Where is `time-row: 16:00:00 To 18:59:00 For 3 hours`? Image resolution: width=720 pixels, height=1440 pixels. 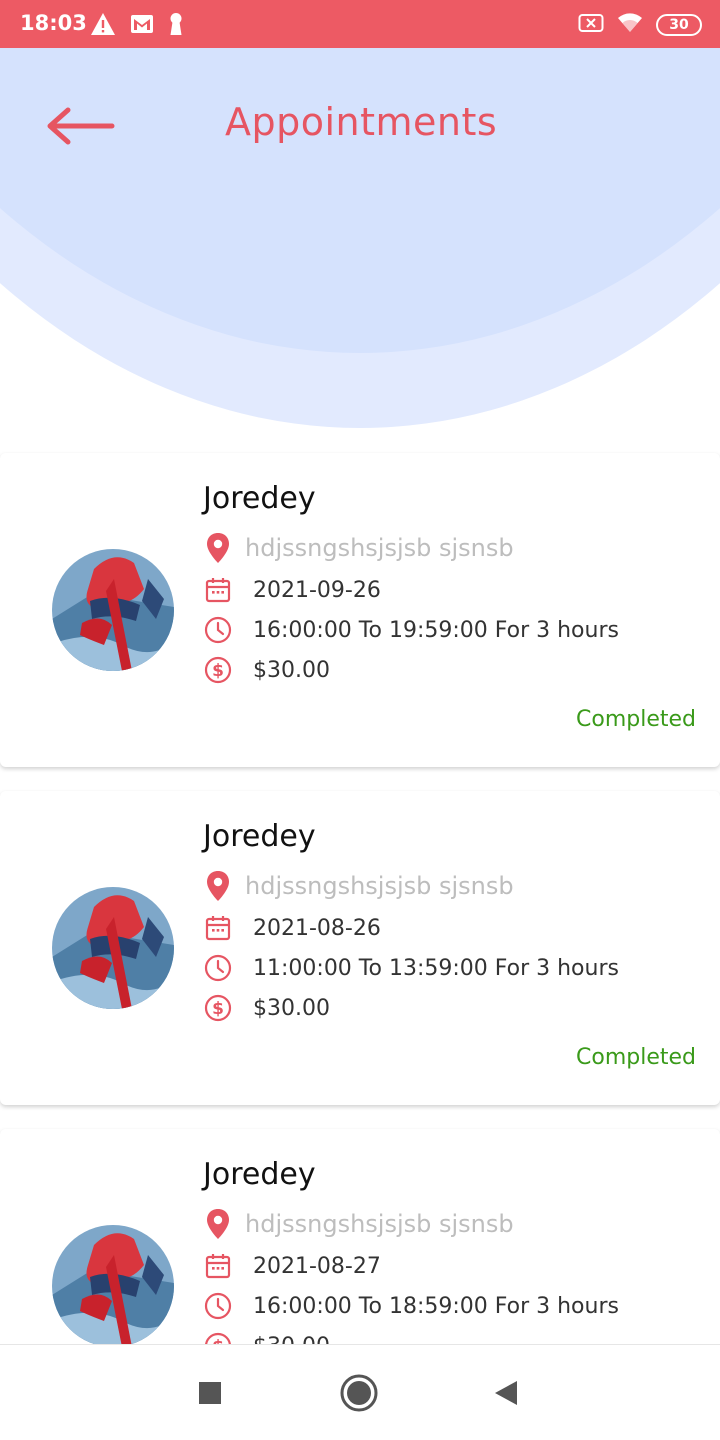
time-row: 16:00:00 To 18:59:00 For 3 hours is located at coordinates (411, 1306).